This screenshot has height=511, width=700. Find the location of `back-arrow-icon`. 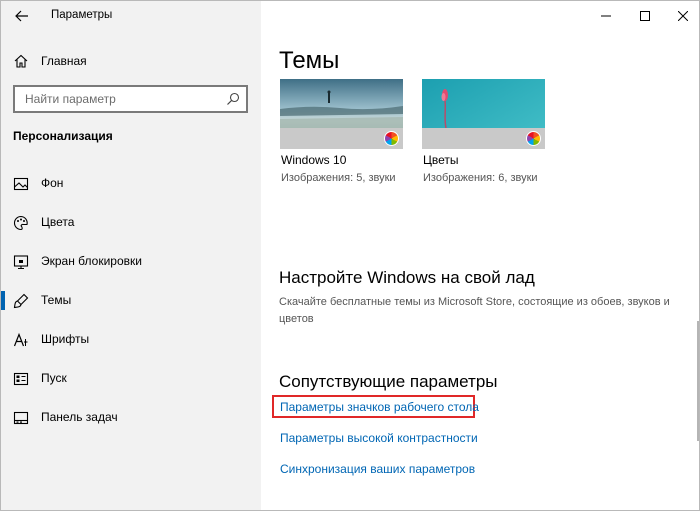

back-arrow-icon is located at coordinates (21, 16).